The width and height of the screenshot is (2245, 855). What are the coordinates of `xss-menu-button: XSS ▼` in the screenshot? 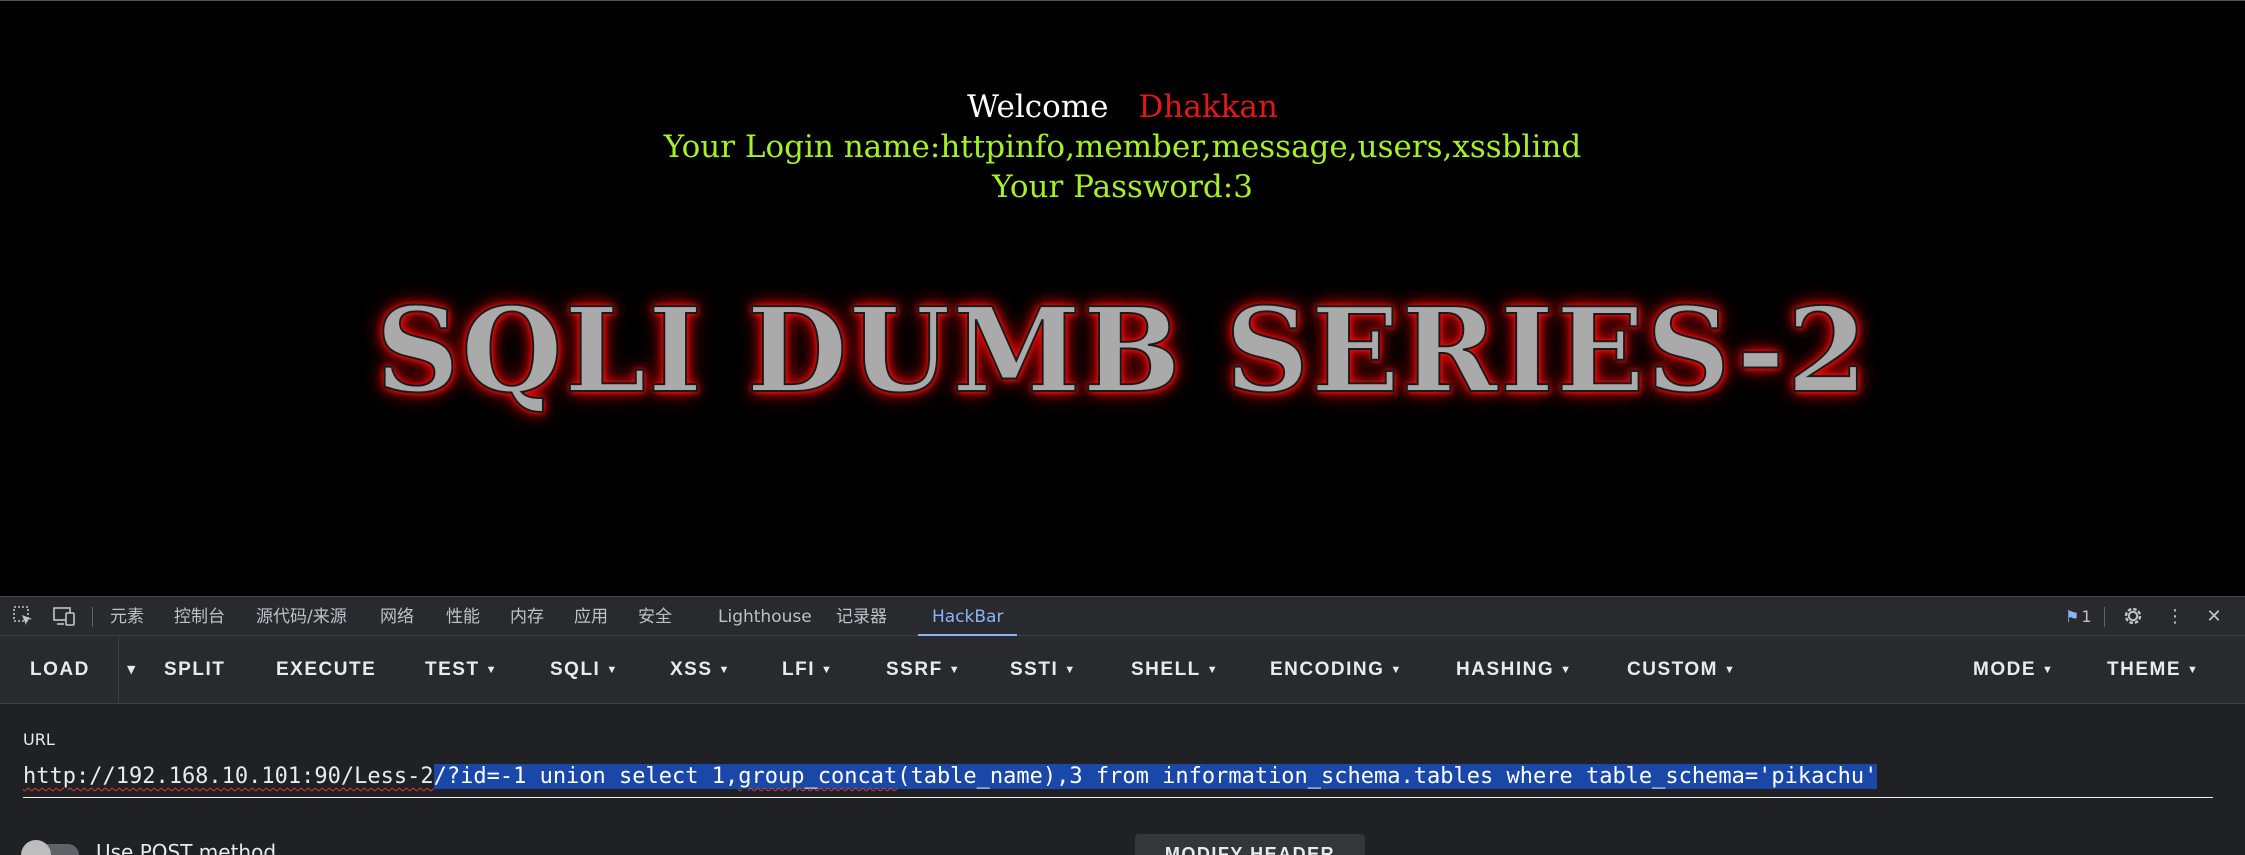 It's located at (700, 670).